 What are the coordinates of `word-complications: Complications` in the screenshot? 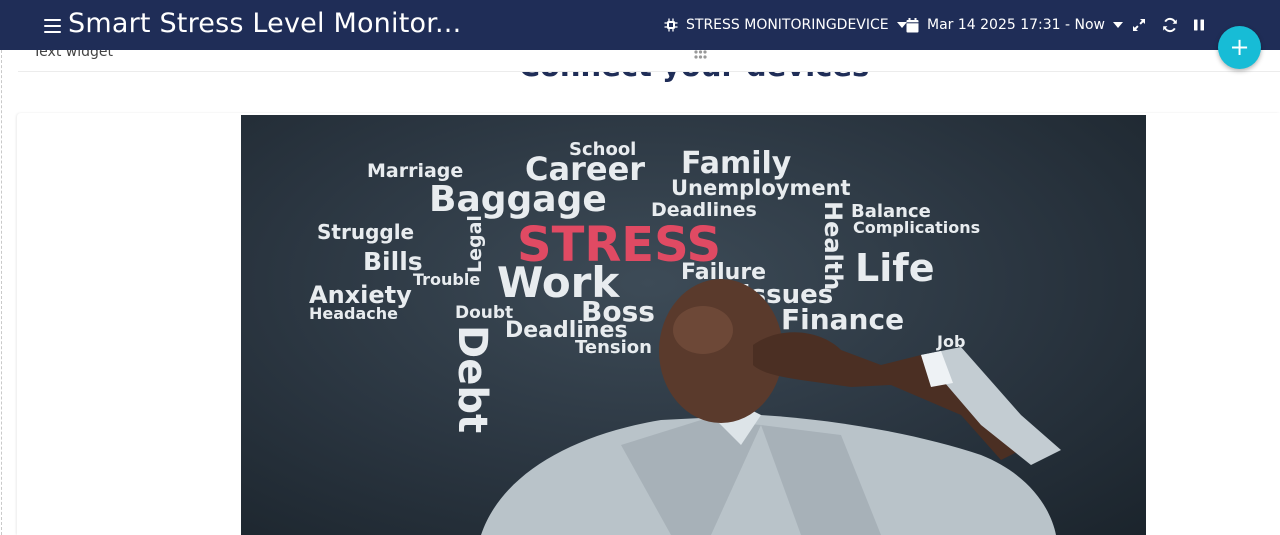 It's located at (916, 227).